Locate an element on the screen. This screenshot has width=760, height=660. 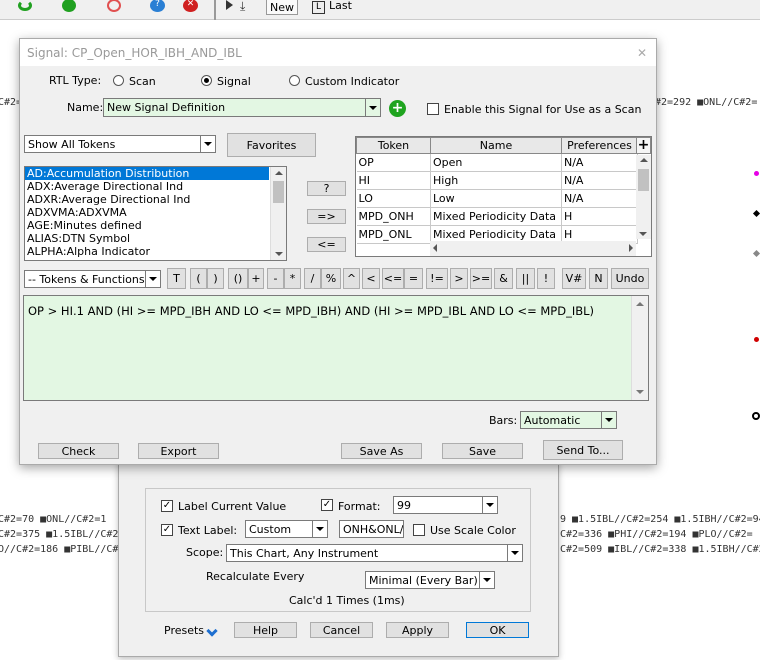
enable-scan-checkbox is located at coordinates (433, 109).